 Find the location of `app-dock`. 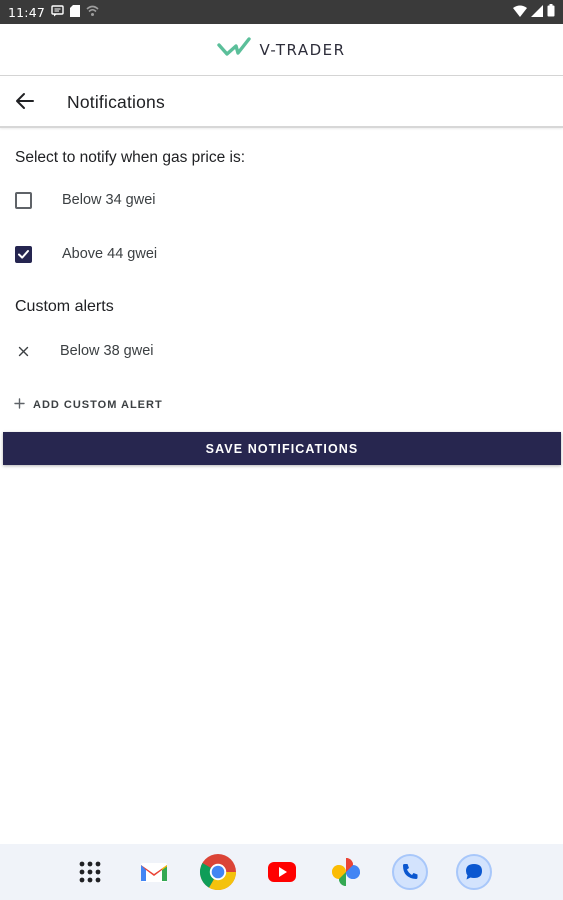

app-dock is located at coordinates (281, 872).